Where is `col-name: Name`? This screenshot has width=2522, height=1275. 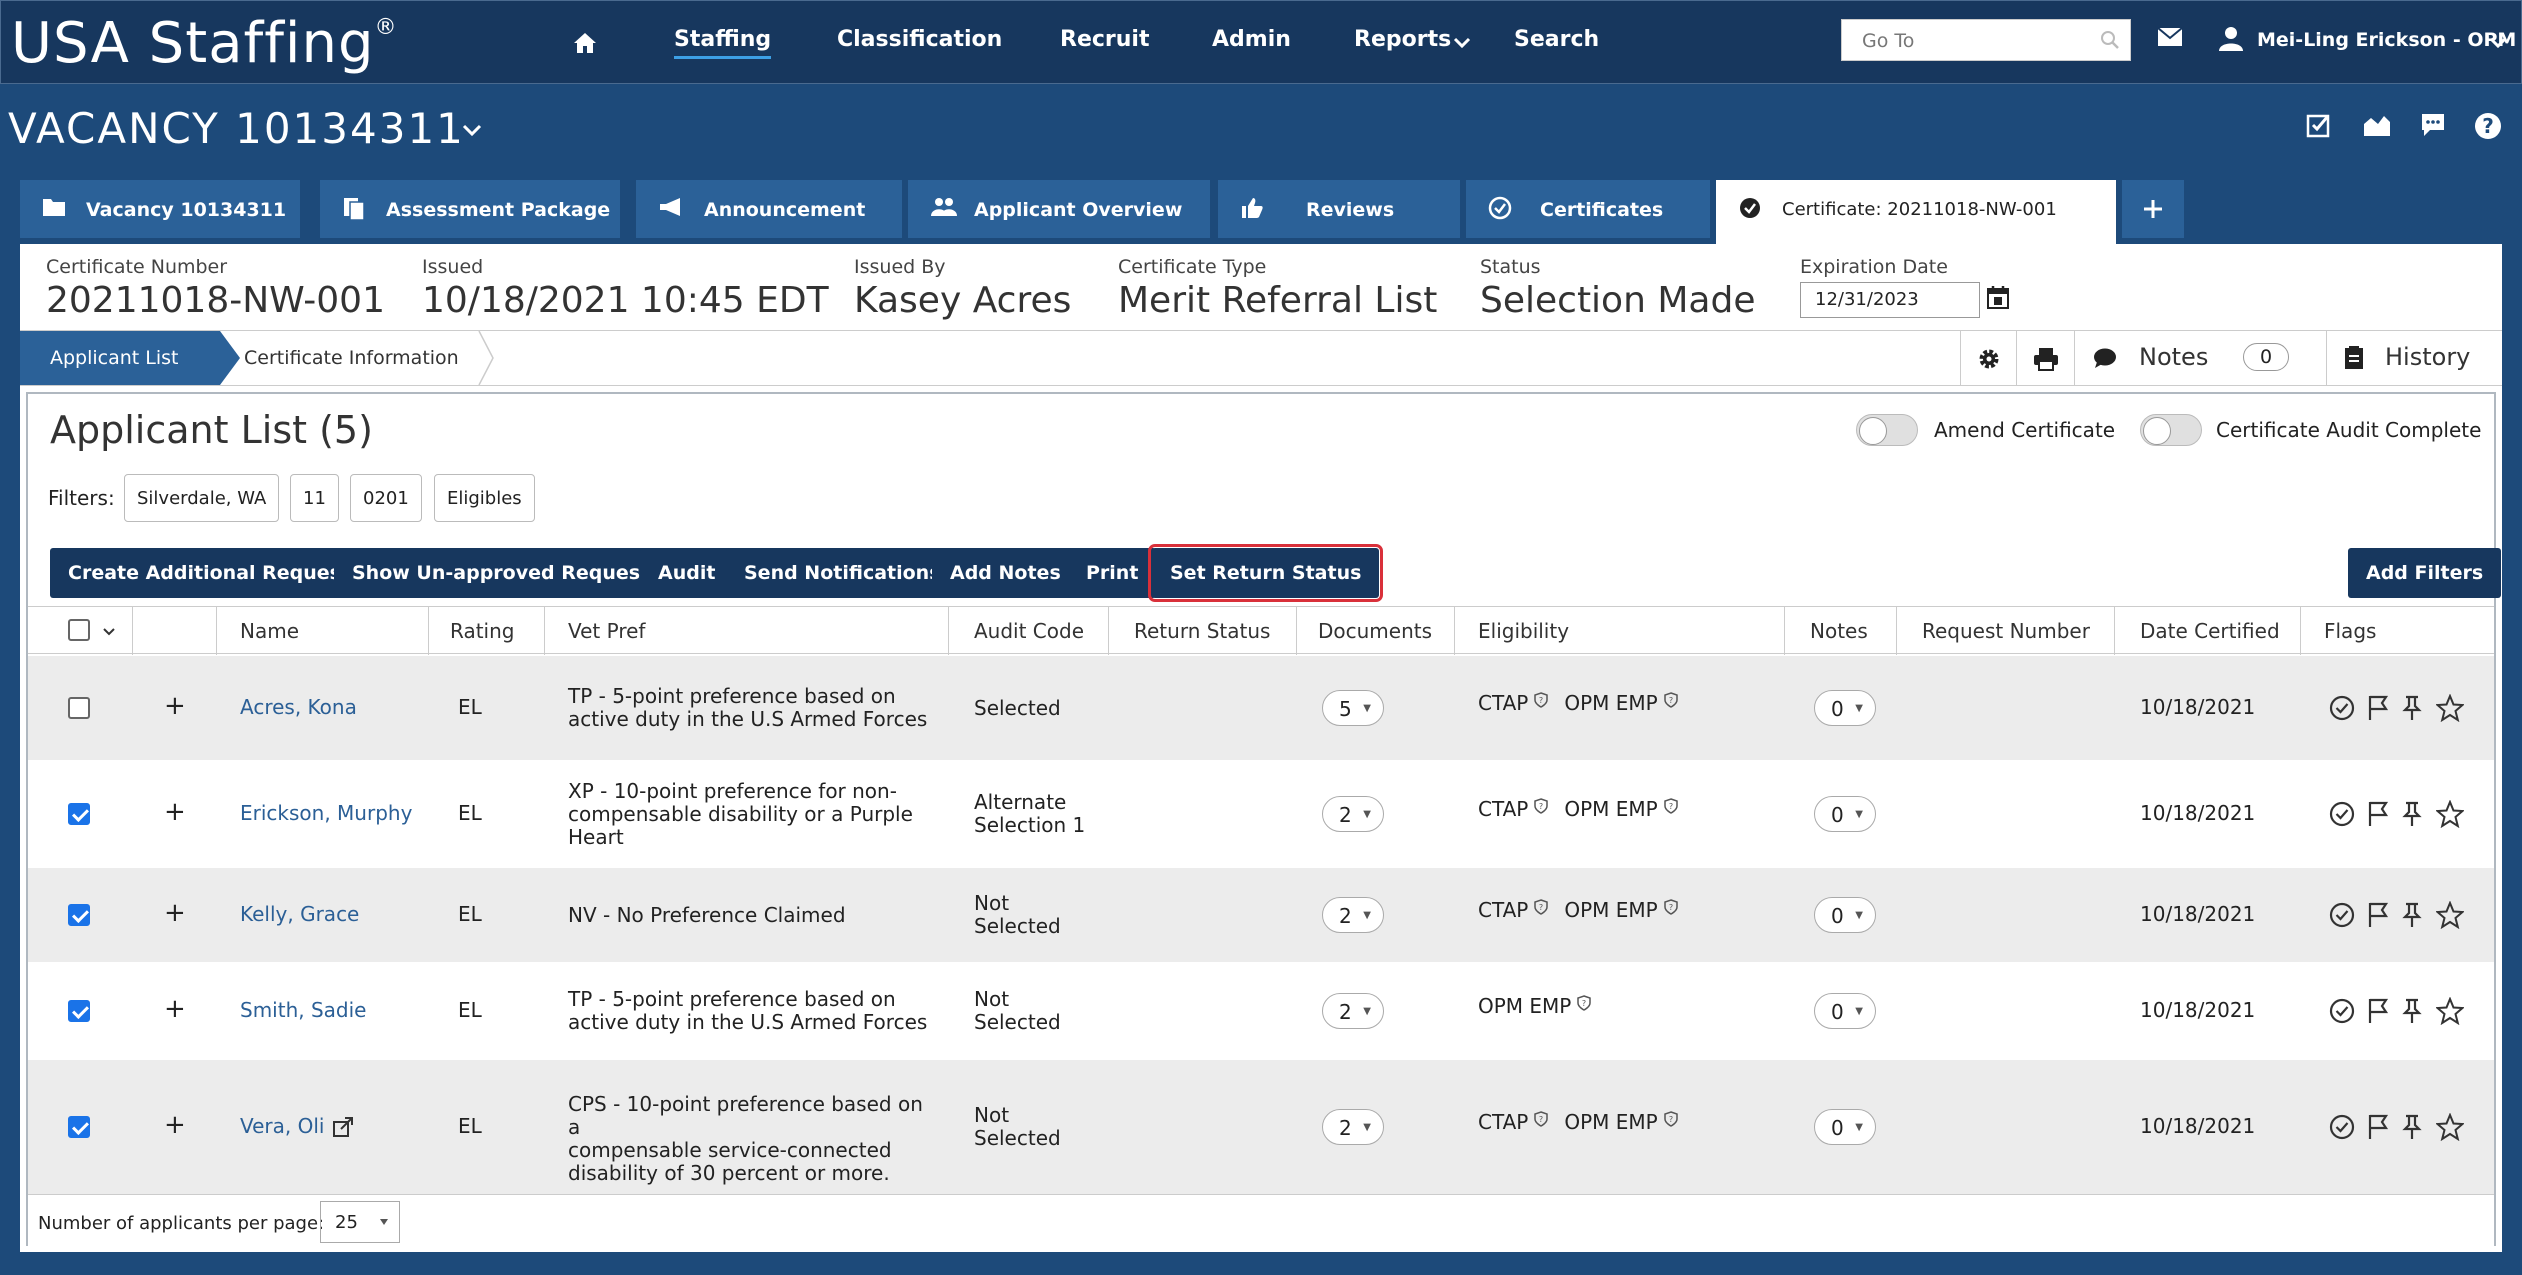 col-name: Name is located at coordinates (269, 631).